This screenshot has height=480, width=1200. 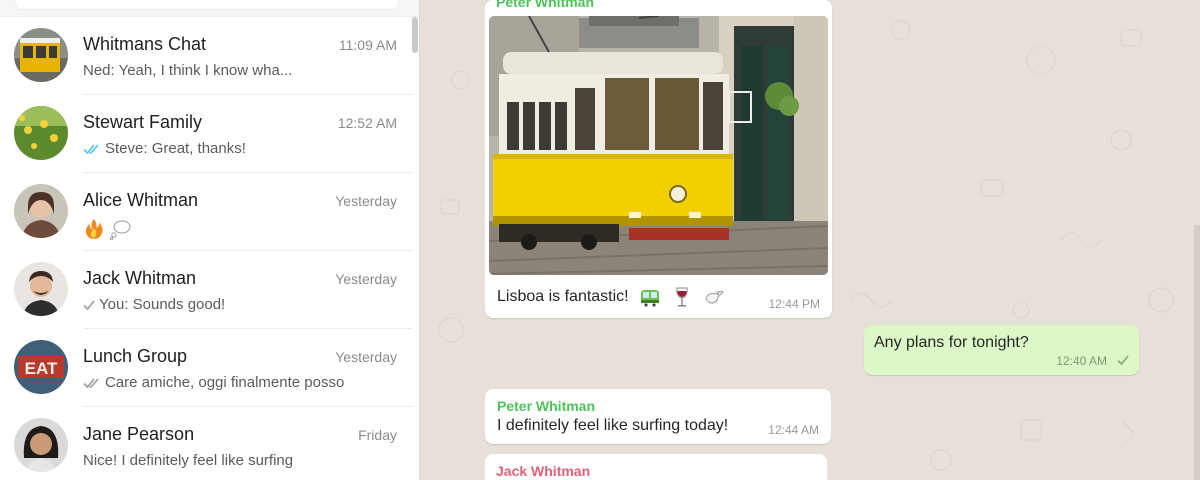 I want to click on woman-avatar-icon, so click(x=41, y=211).